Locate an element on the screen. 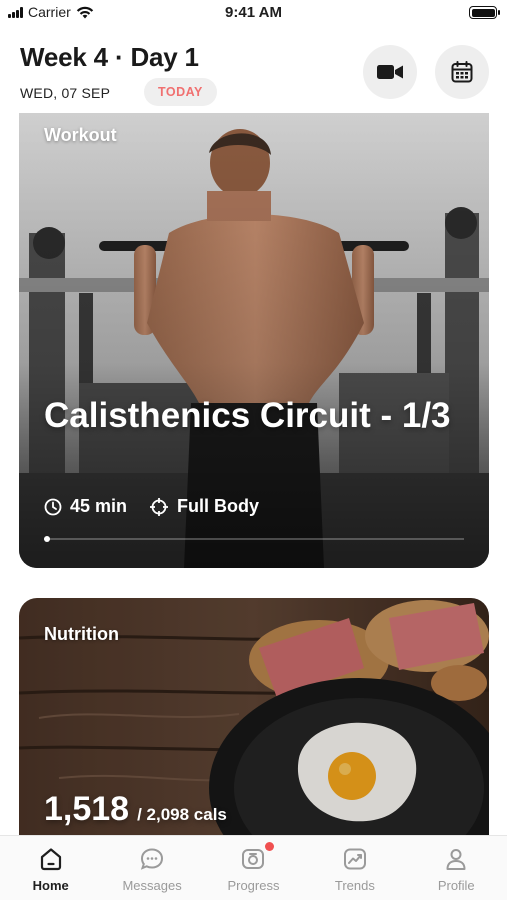 The width and height of the screenshot is (507, 900). calendar-icon is located at coordinates (462, 72).